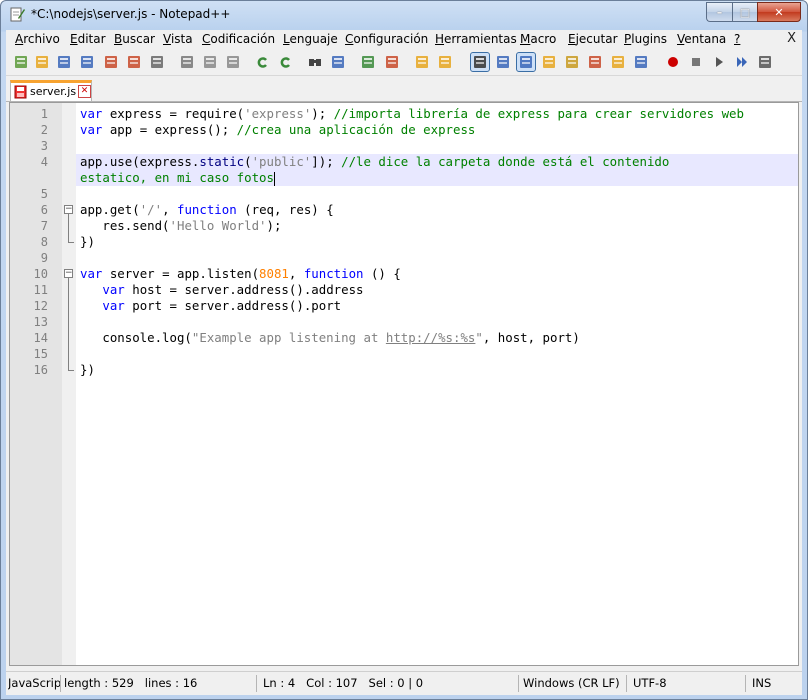  Describe the element at coordinates (37, 39) in the screenshot. I see `menu-archivo: Archivo` at that location.